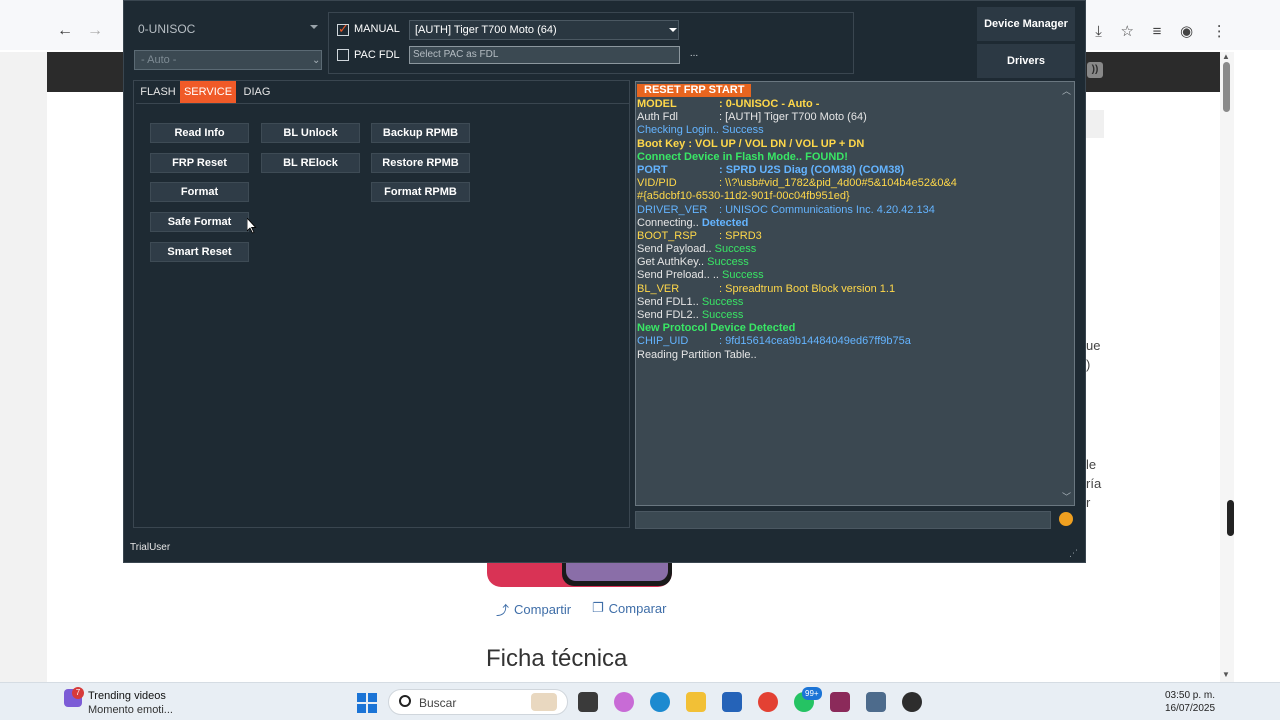 The height and width of the screenshot is (720, 1280). I want to click on tab-divider, so click(382, 103).